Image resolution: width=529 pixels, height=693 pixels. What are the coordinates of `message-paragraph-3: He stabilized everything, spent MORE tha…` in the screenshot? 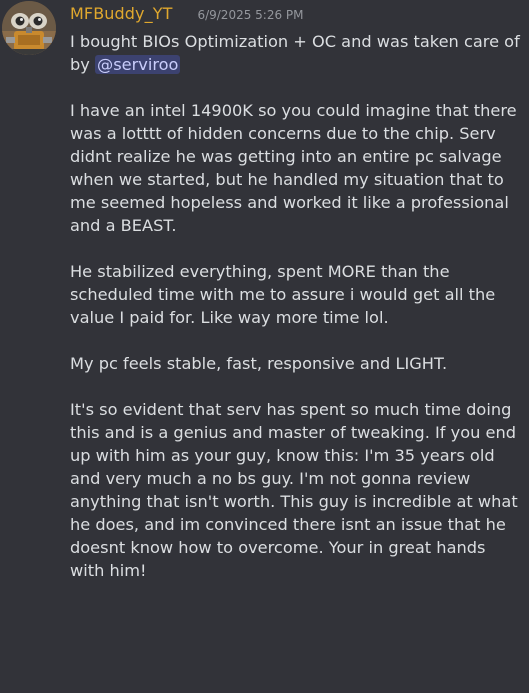 It's located at (283, 294).